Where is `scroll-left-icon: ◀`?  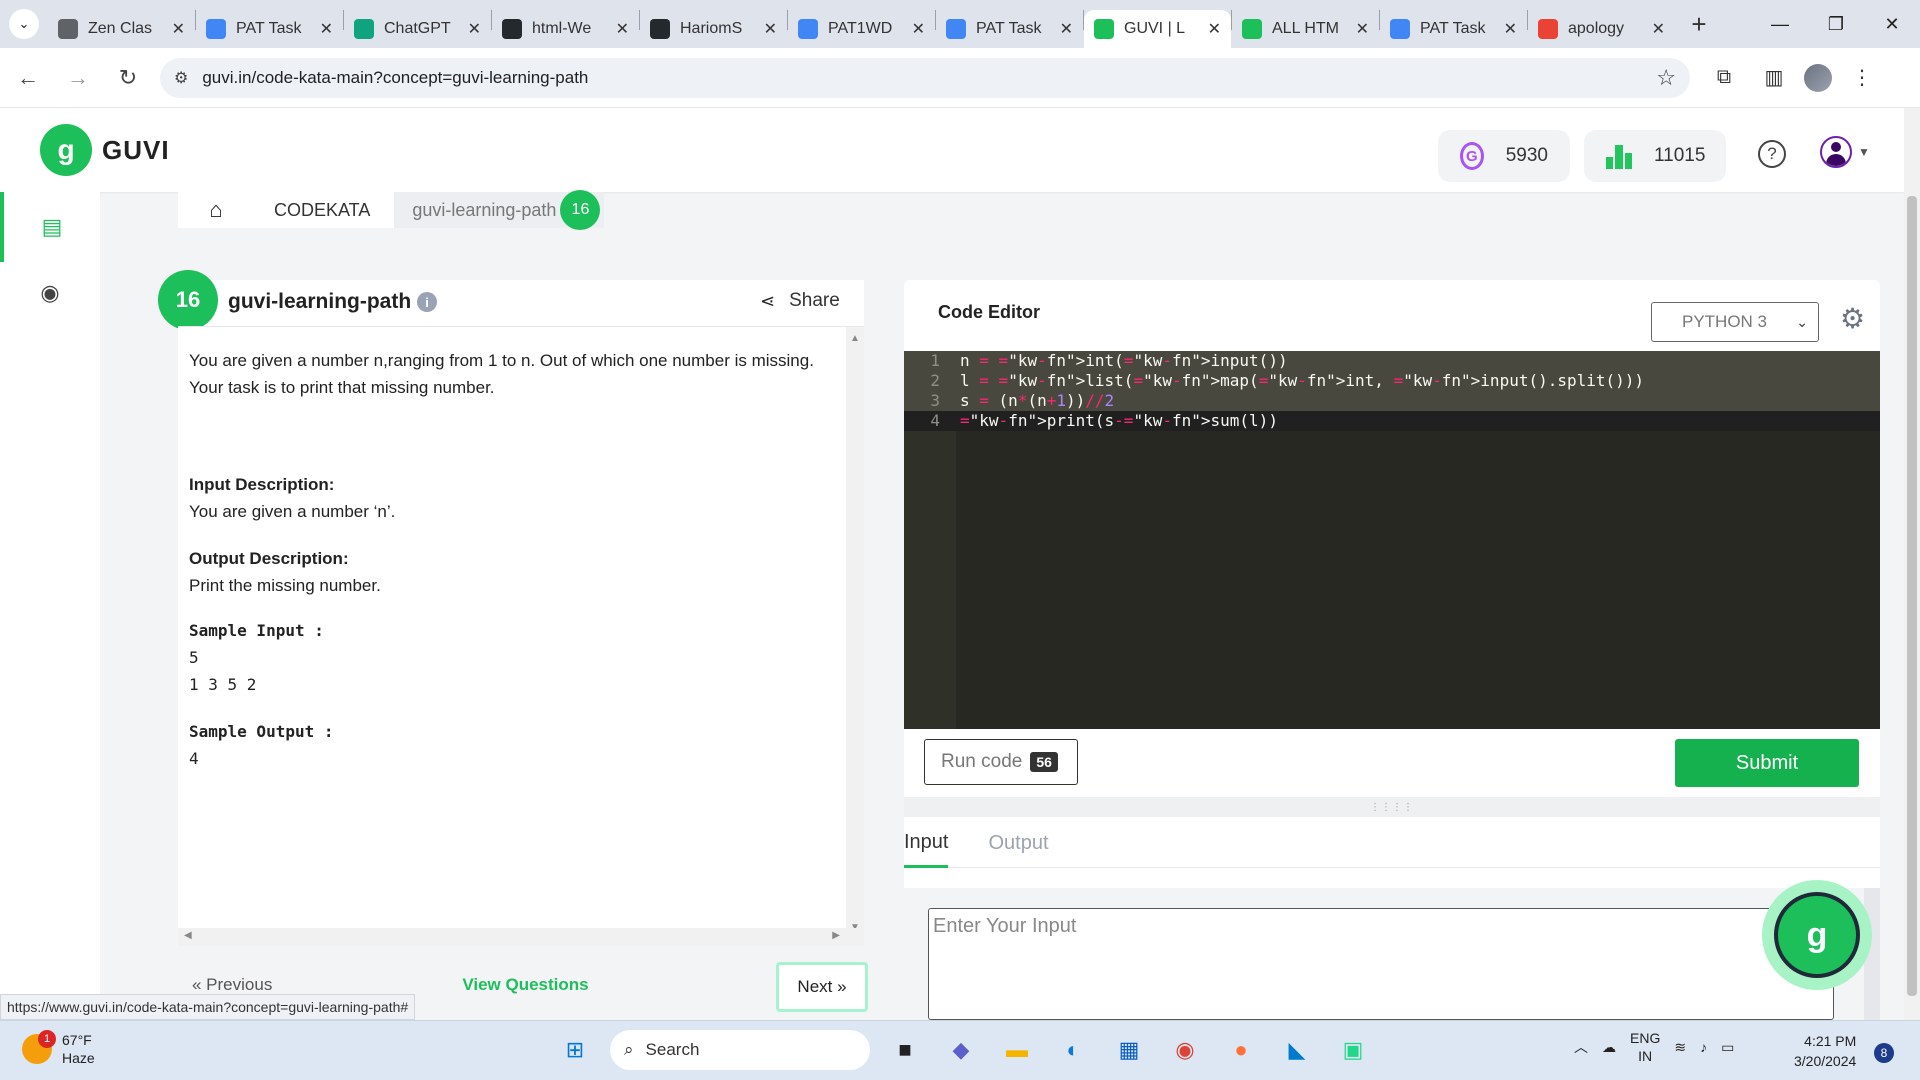 scroll-left-icon: ◀ is located at coordinates (188, 935).